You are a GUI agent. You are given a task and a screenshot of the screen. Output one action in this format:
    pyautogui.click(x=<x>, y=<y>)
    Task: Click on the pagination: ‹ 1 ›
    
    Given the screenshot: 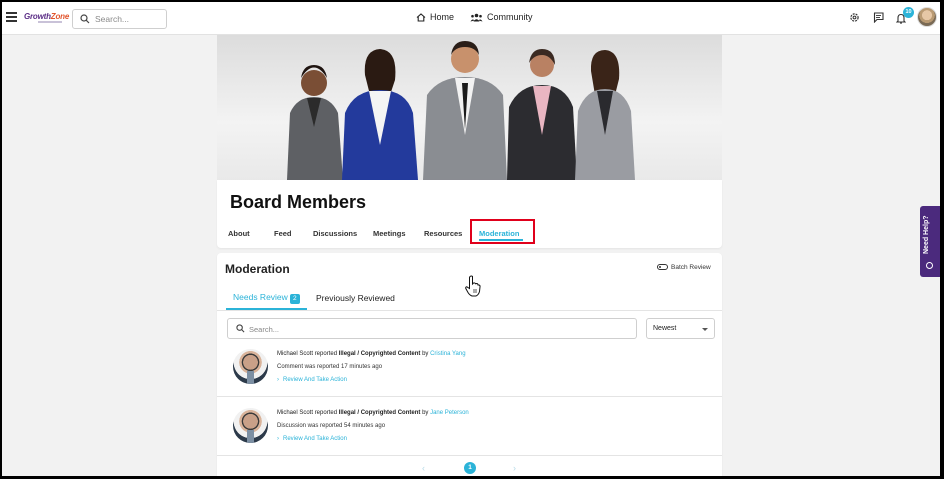 What is the action you would take?
    pyautogui.click(x=469, y=468)
    